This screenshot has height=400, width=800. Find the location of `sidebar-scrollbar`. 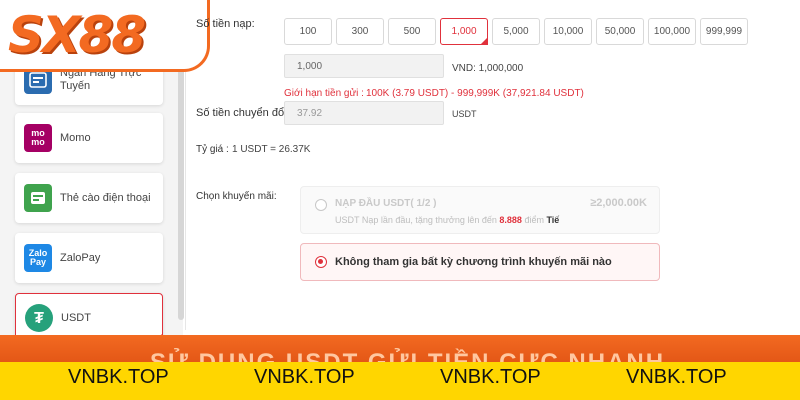

sidebar-scrollbar is located at coordinates (181, 190).